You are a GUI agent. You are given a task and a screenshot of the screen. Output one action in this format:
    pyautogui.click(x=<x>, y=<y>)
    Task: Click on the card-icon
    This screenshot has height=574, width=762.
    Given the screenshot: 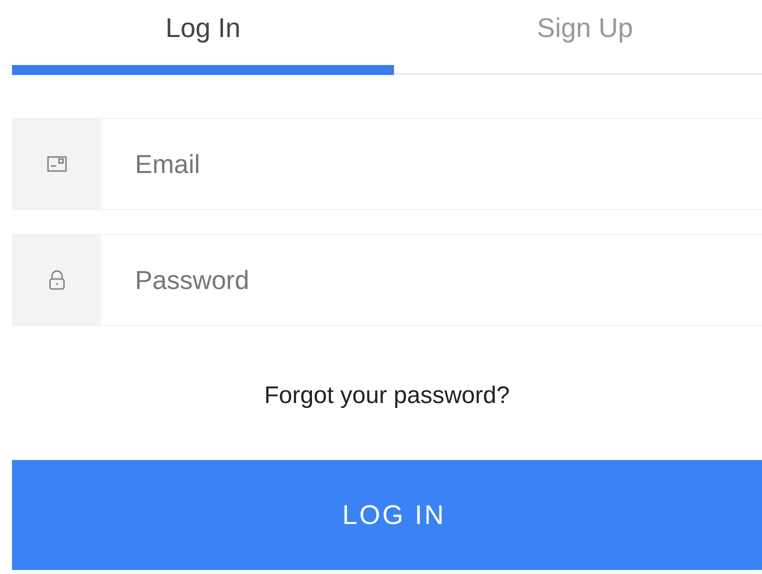 What is the action you would take?
    pyautogui.click(x=57, y=164)
    